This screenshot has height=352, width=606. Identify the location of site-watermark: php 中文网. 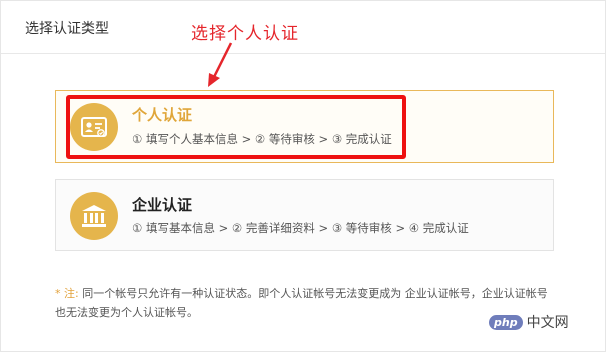
(529, 322).